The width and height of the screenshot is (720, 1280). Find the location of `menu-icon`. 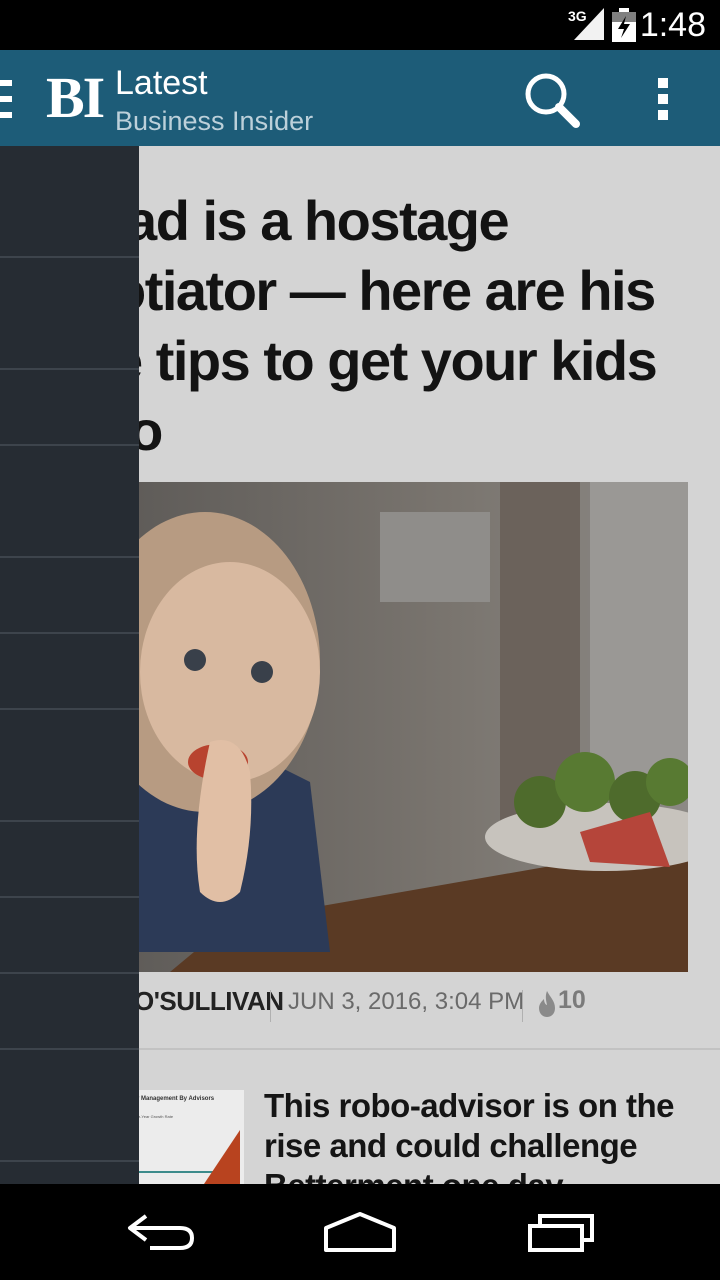

menu-icon is located at coordinates (6, 99).